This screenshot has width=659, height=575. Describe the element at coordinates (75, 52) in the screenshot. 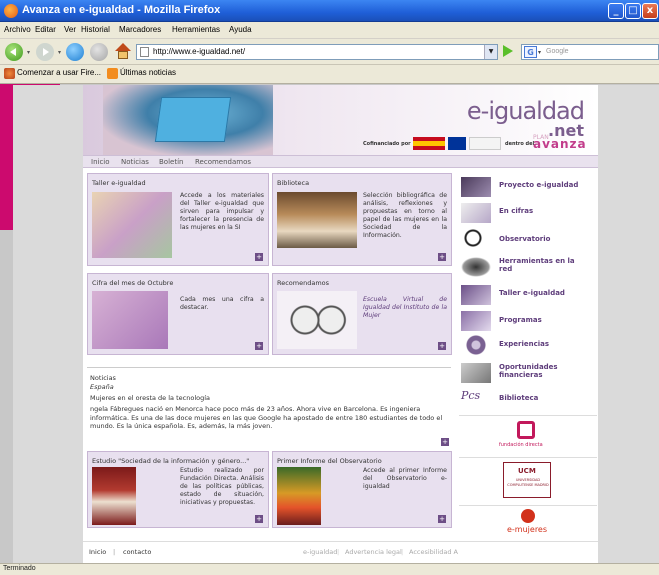

I see `reload-button` at that location.